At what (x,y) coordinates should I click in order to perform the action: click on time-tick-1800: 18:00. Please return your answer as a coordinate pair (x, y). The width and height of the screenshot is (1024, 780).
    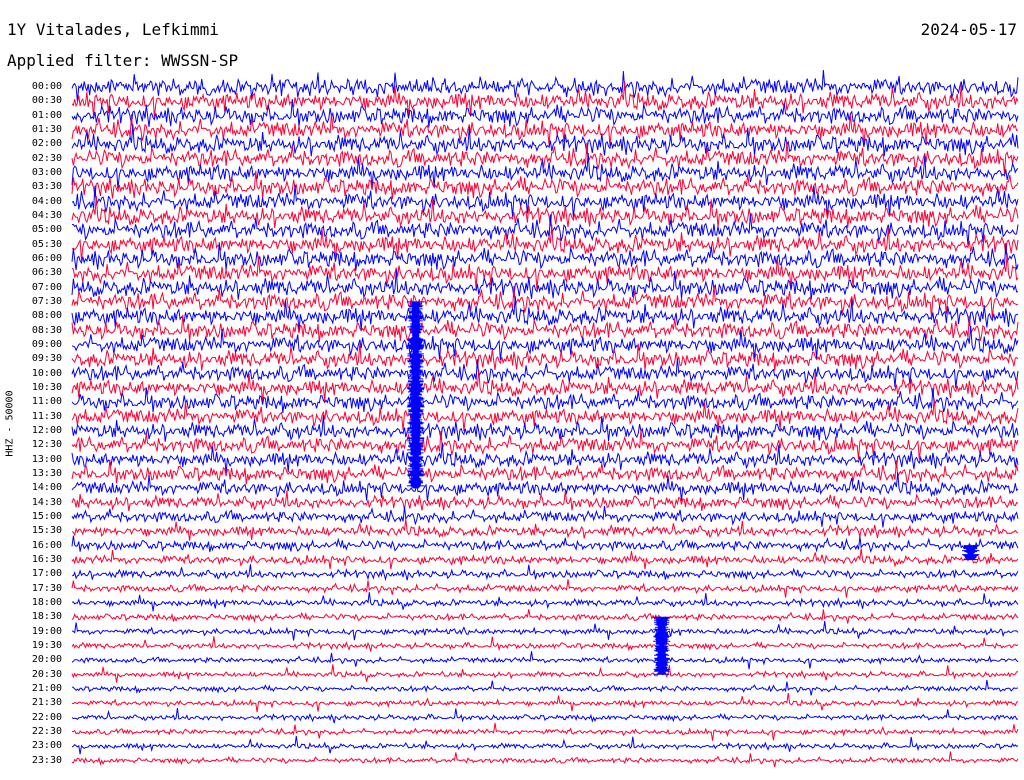
    Looking at the image, I should click on (46, 602).